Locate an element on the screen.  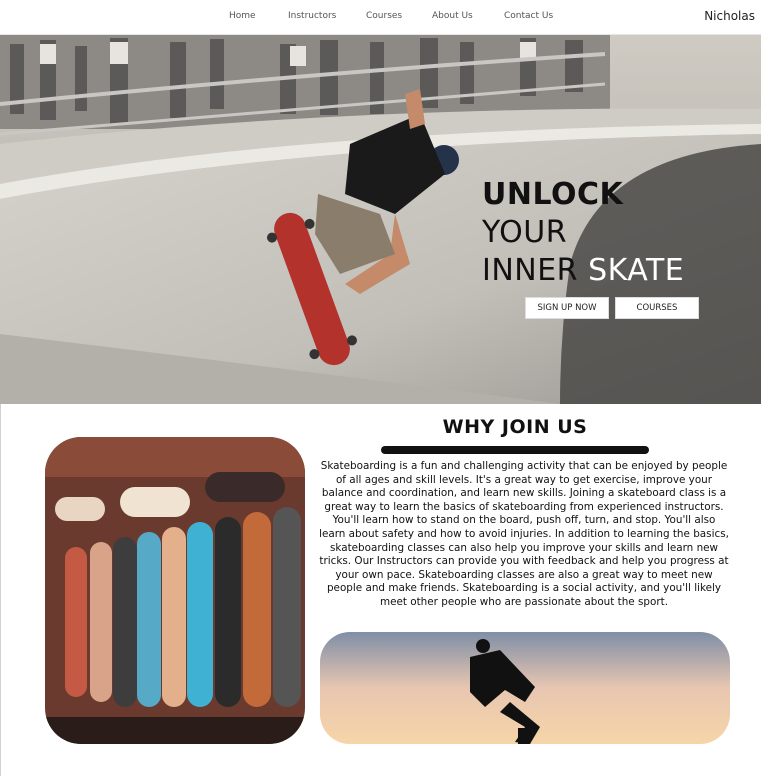
nav-instructors-link: Instructors is located at coordinates (312, 16).